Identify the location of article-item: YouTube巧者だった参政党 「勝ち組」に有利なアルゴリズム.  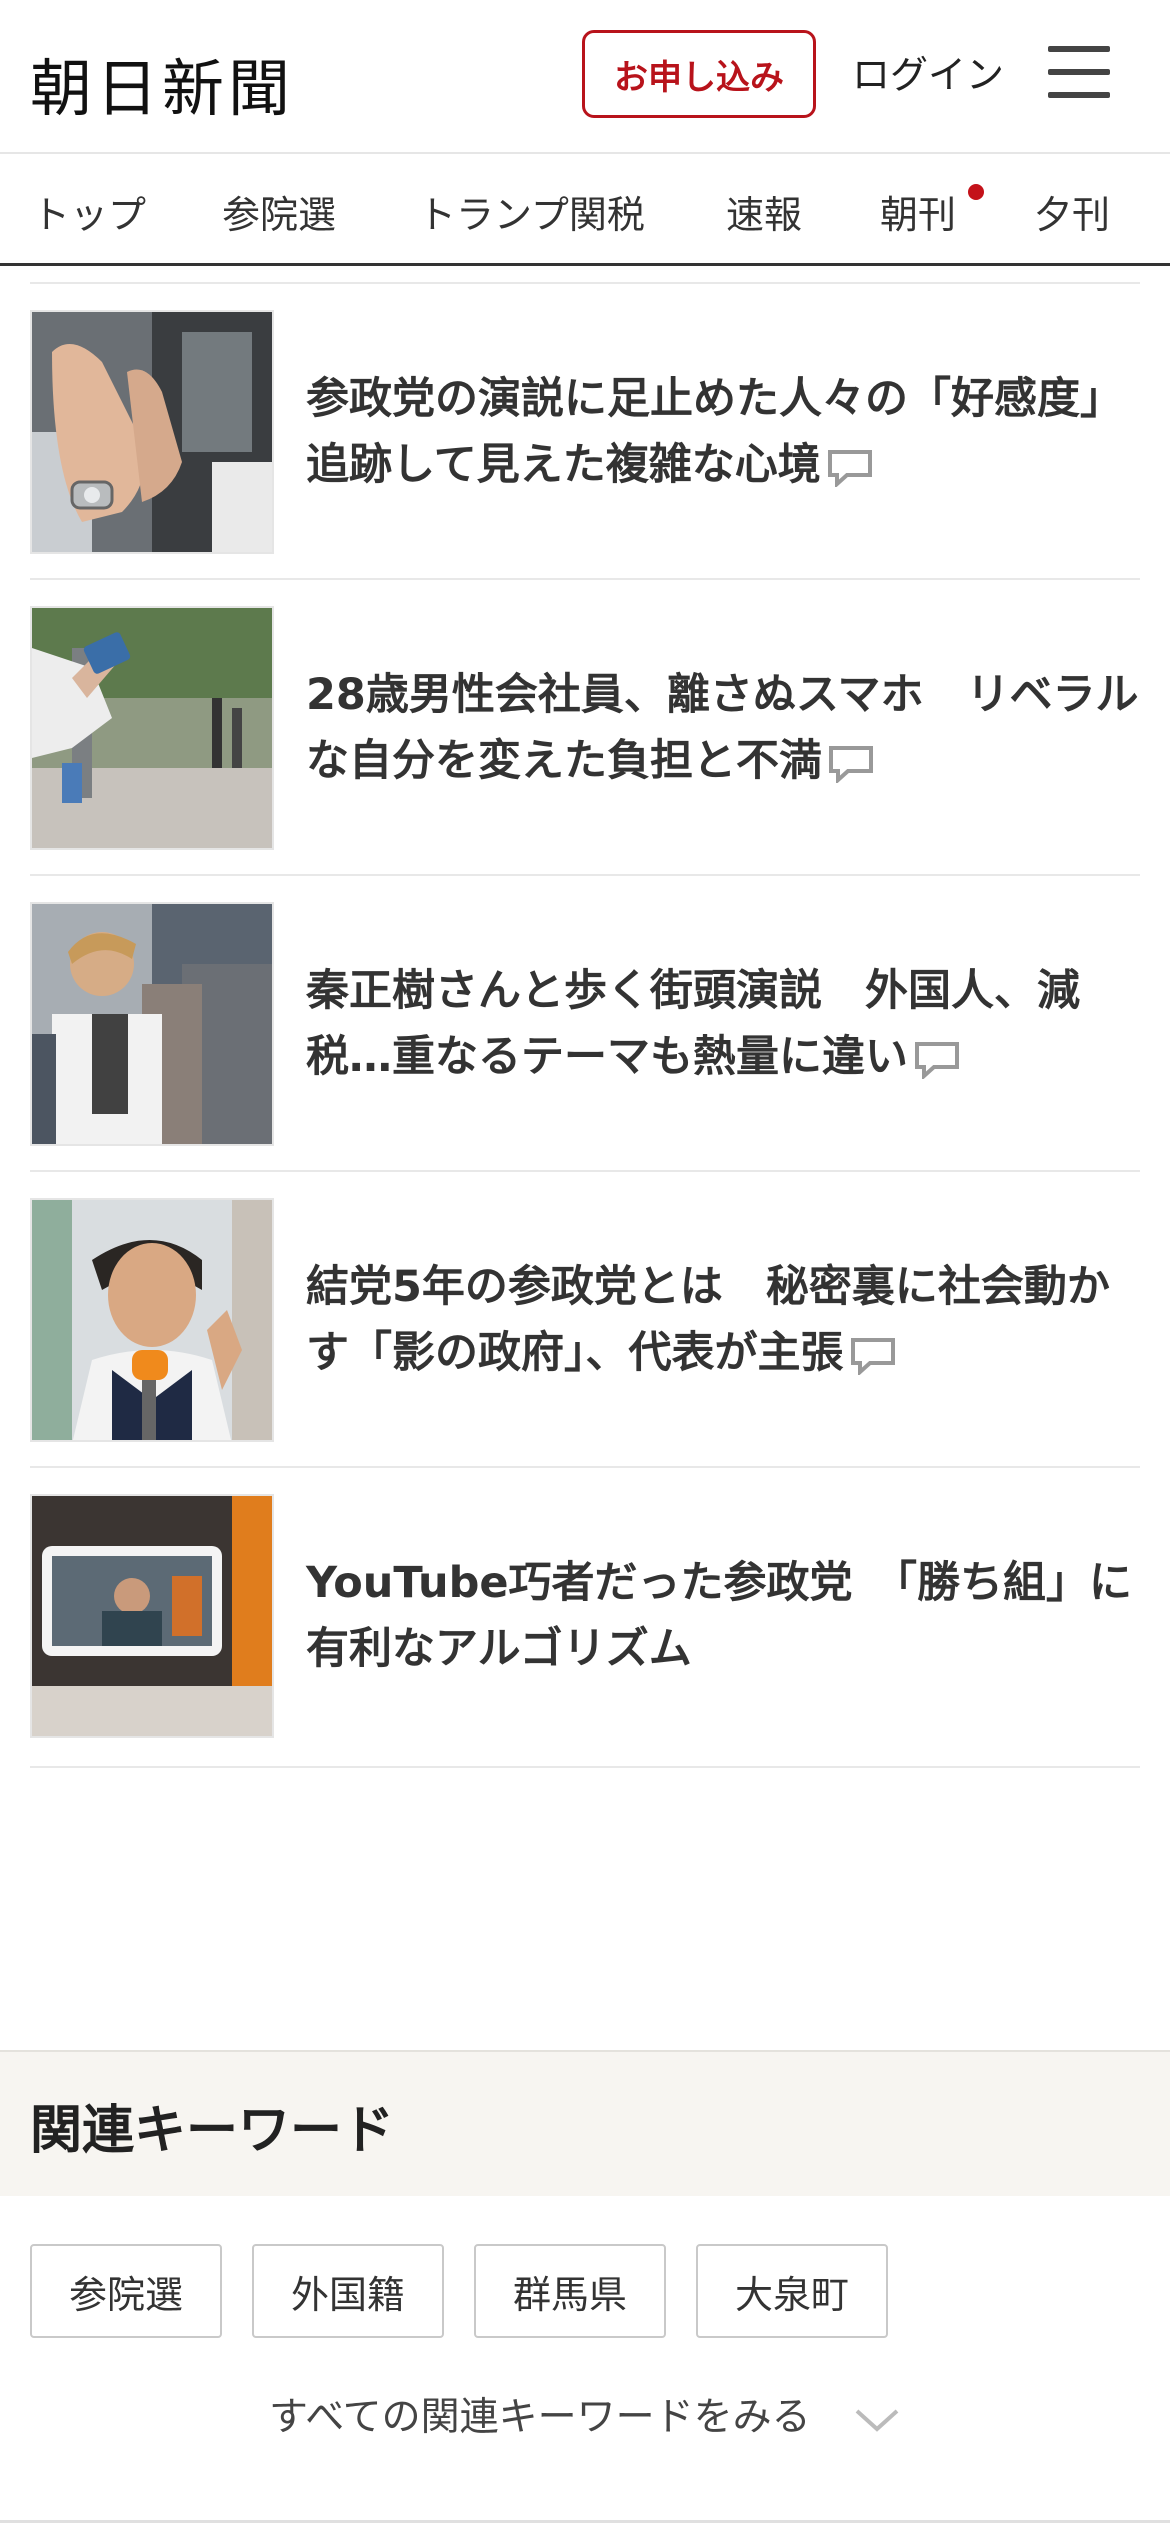
(585, 1626).